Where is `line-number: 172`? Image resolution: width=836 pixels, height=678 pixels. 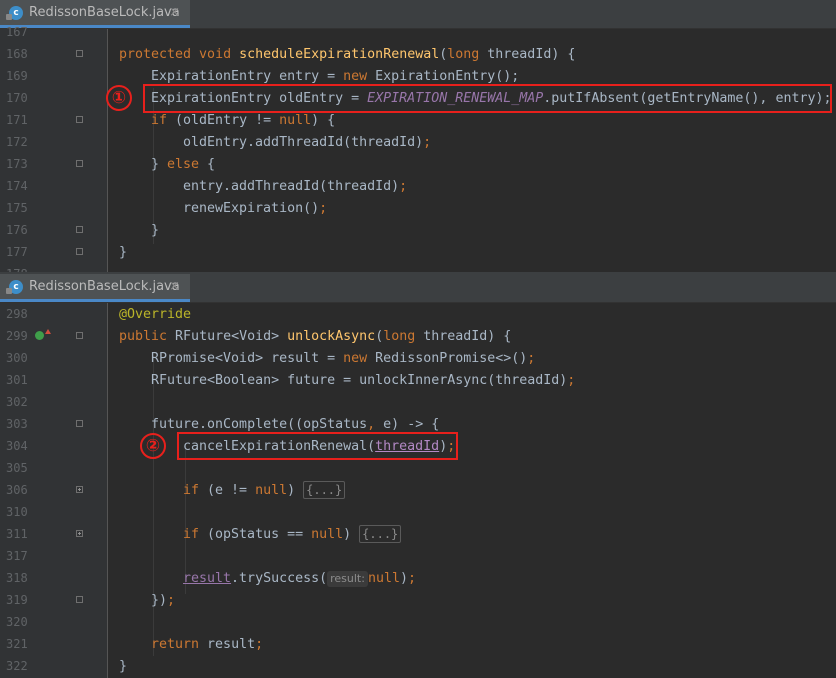
line-number: 172 is located at coordinates (17, 142).